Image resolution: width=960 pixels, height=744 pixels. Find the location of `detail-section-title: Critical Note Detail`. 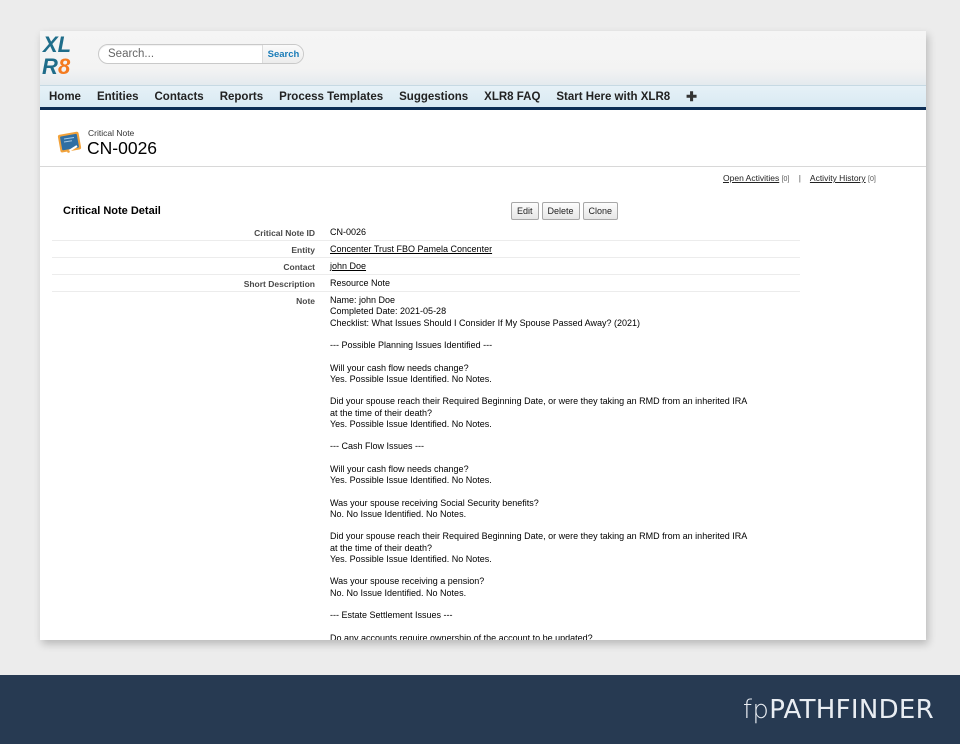

detail-section-title: Critical Note Detail is located at coordinates (112, 211).